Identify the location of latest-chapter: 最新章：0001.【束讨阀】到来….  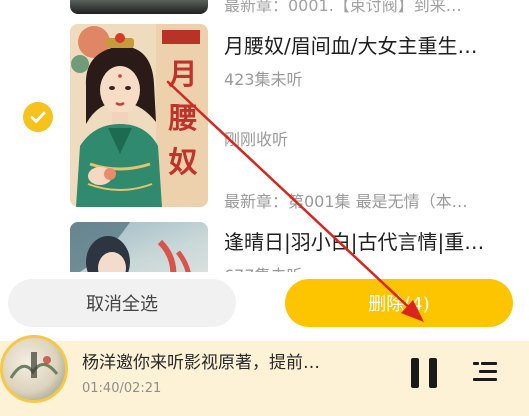
(343, 7).